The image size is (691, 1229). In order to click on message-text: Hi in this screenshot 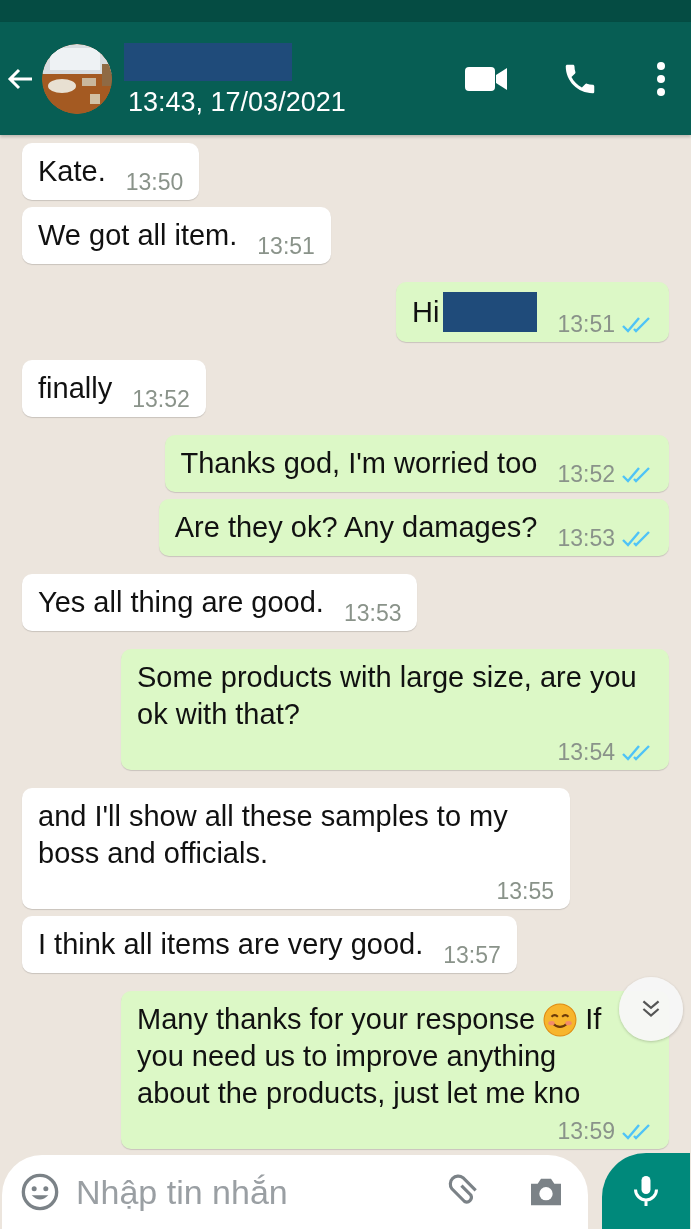, I will do `click(426, 312)`.